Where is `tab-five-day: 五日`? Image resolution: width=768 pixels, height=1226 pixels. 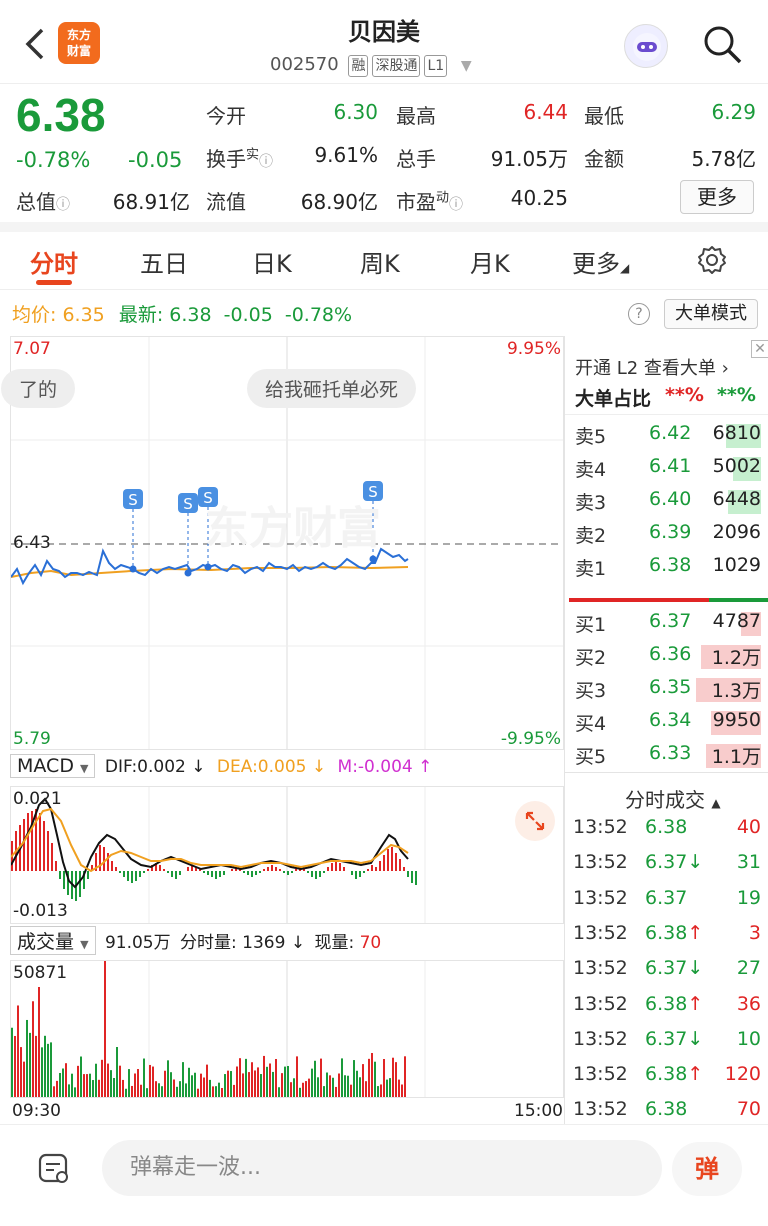
tab-five-day: 五日 is located at coordinates (164, 261).